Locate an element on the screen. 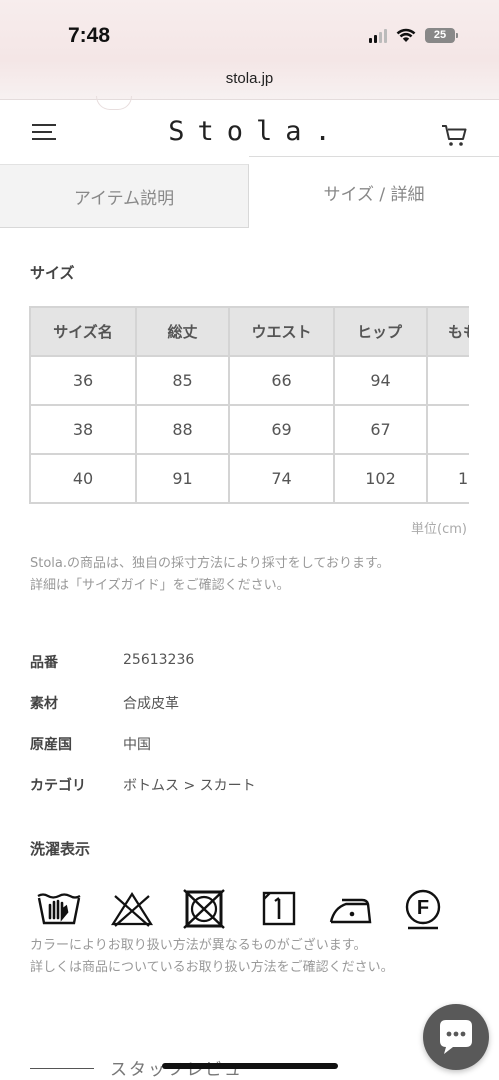 This screenshot has width=499, height=1080. line-dry-icon is located at coordinates (279, 908).